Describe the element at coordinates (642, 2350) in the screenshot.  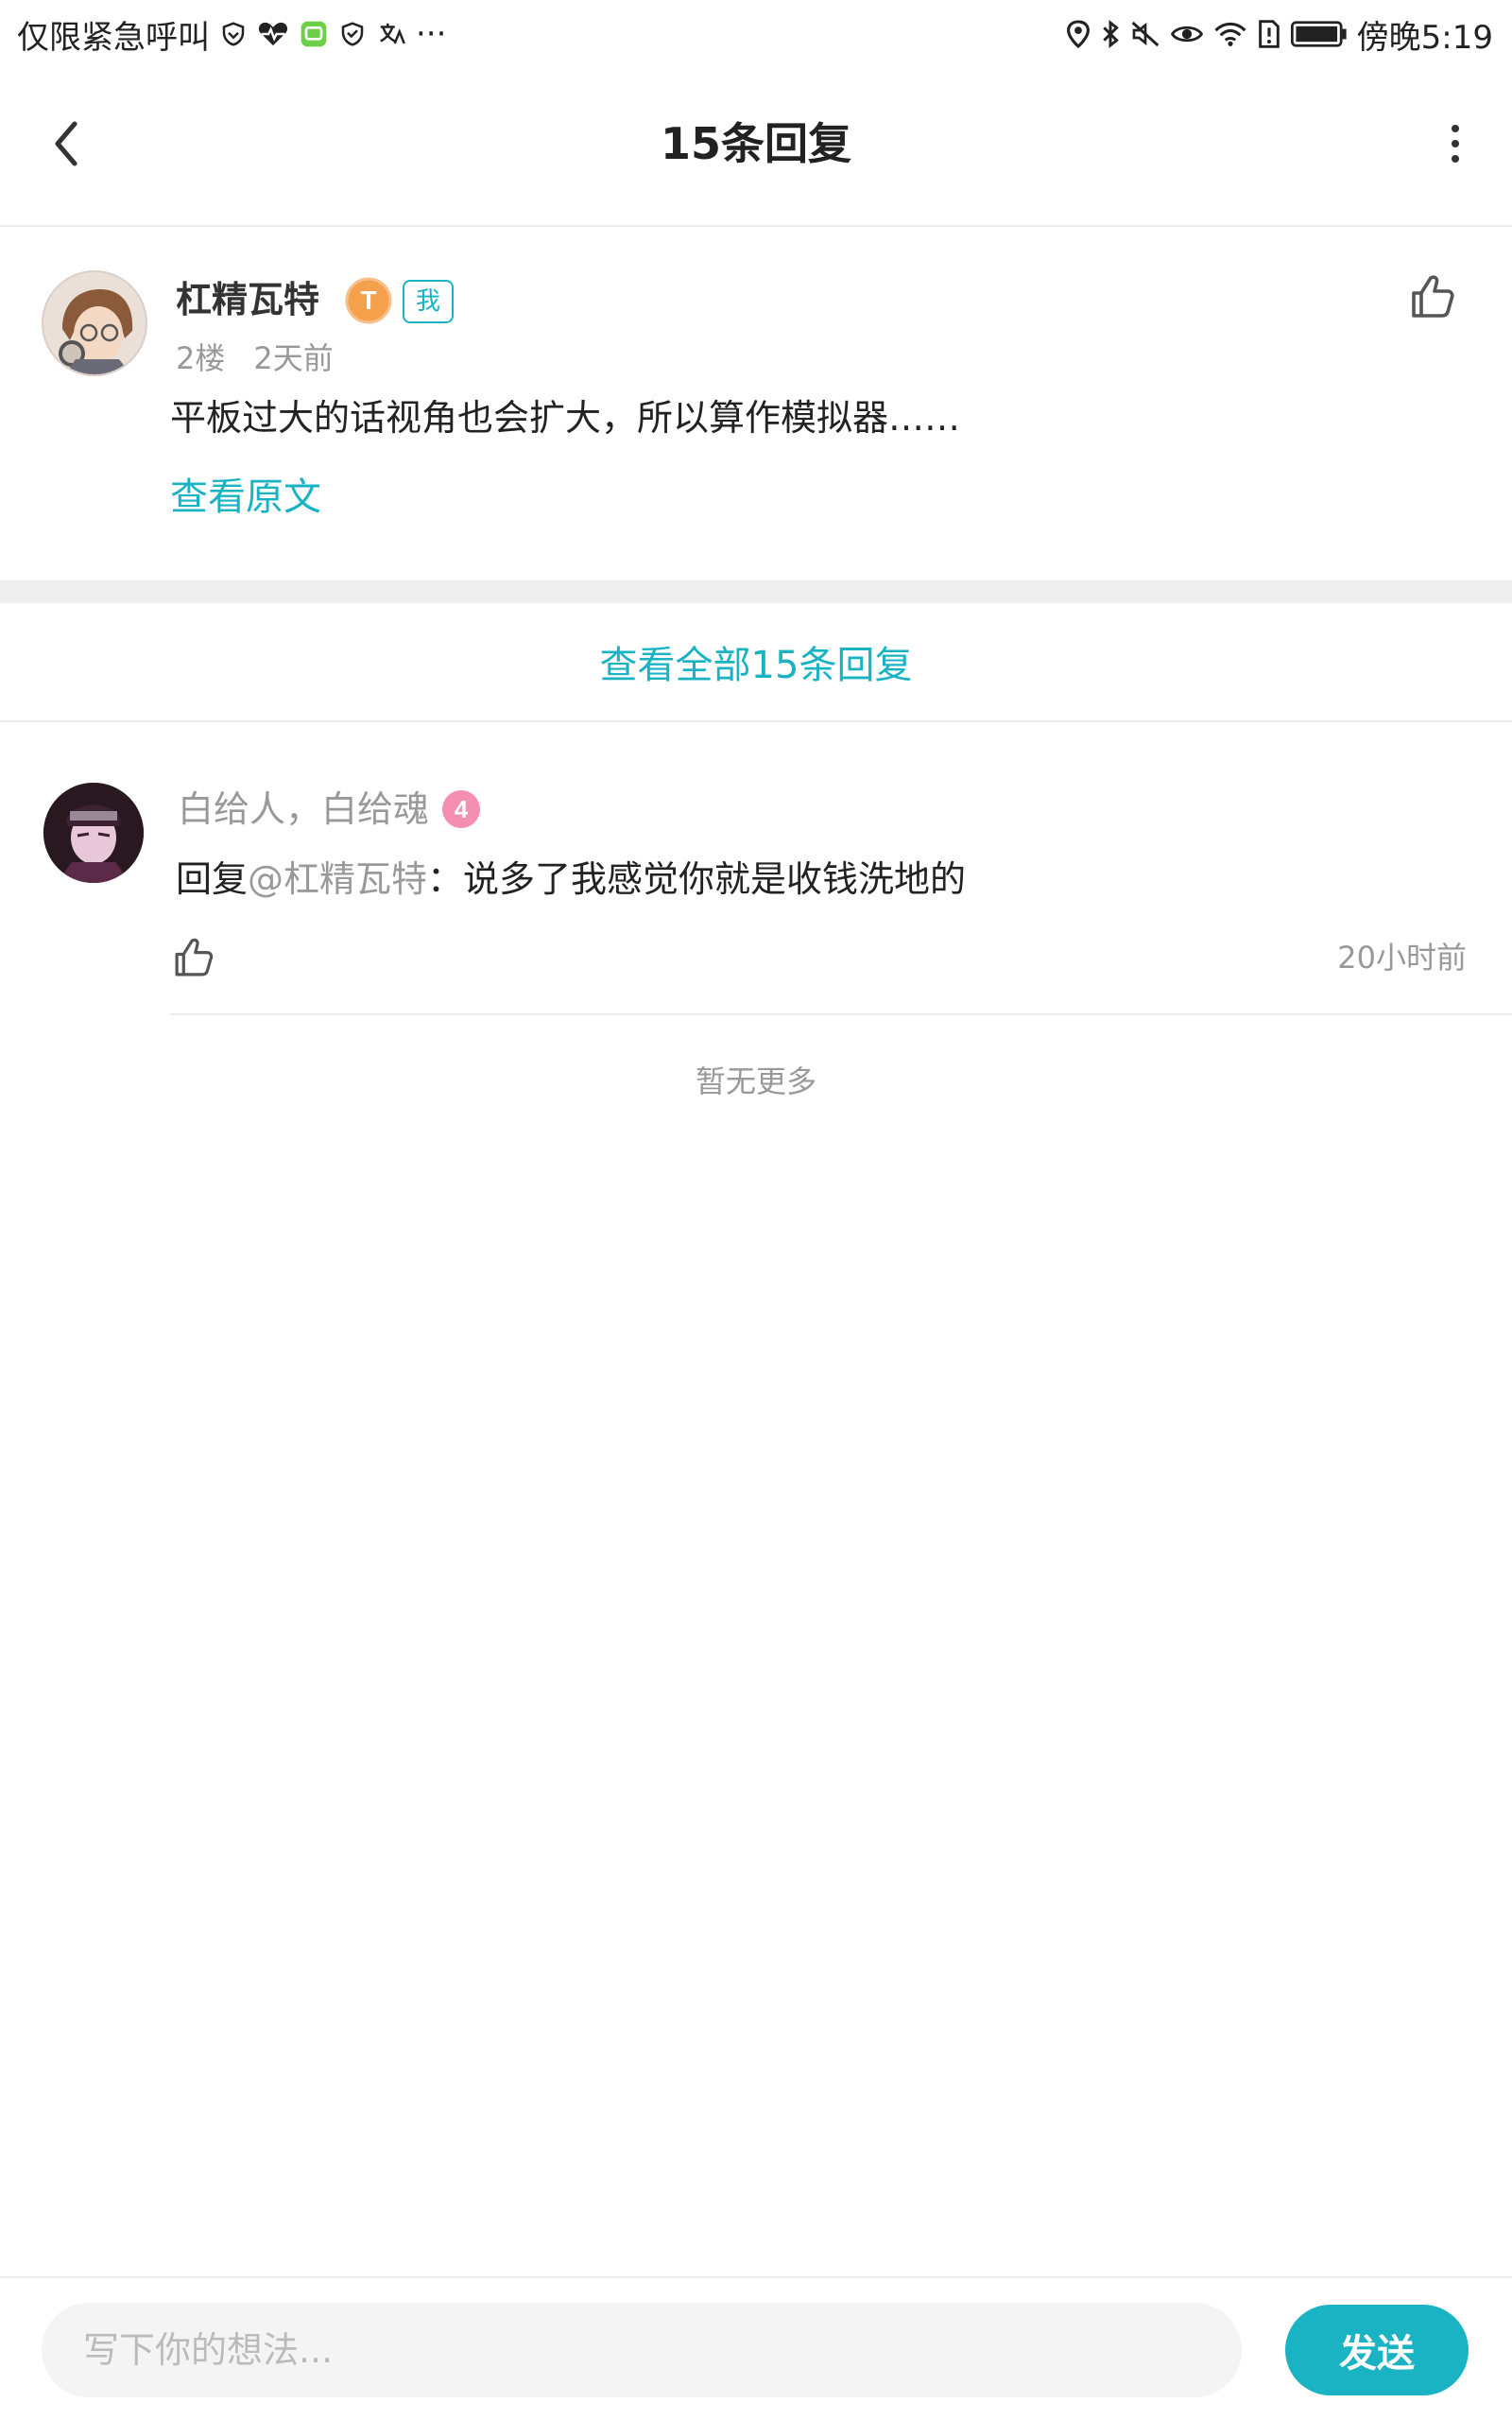
I see `comment-input` at that location.